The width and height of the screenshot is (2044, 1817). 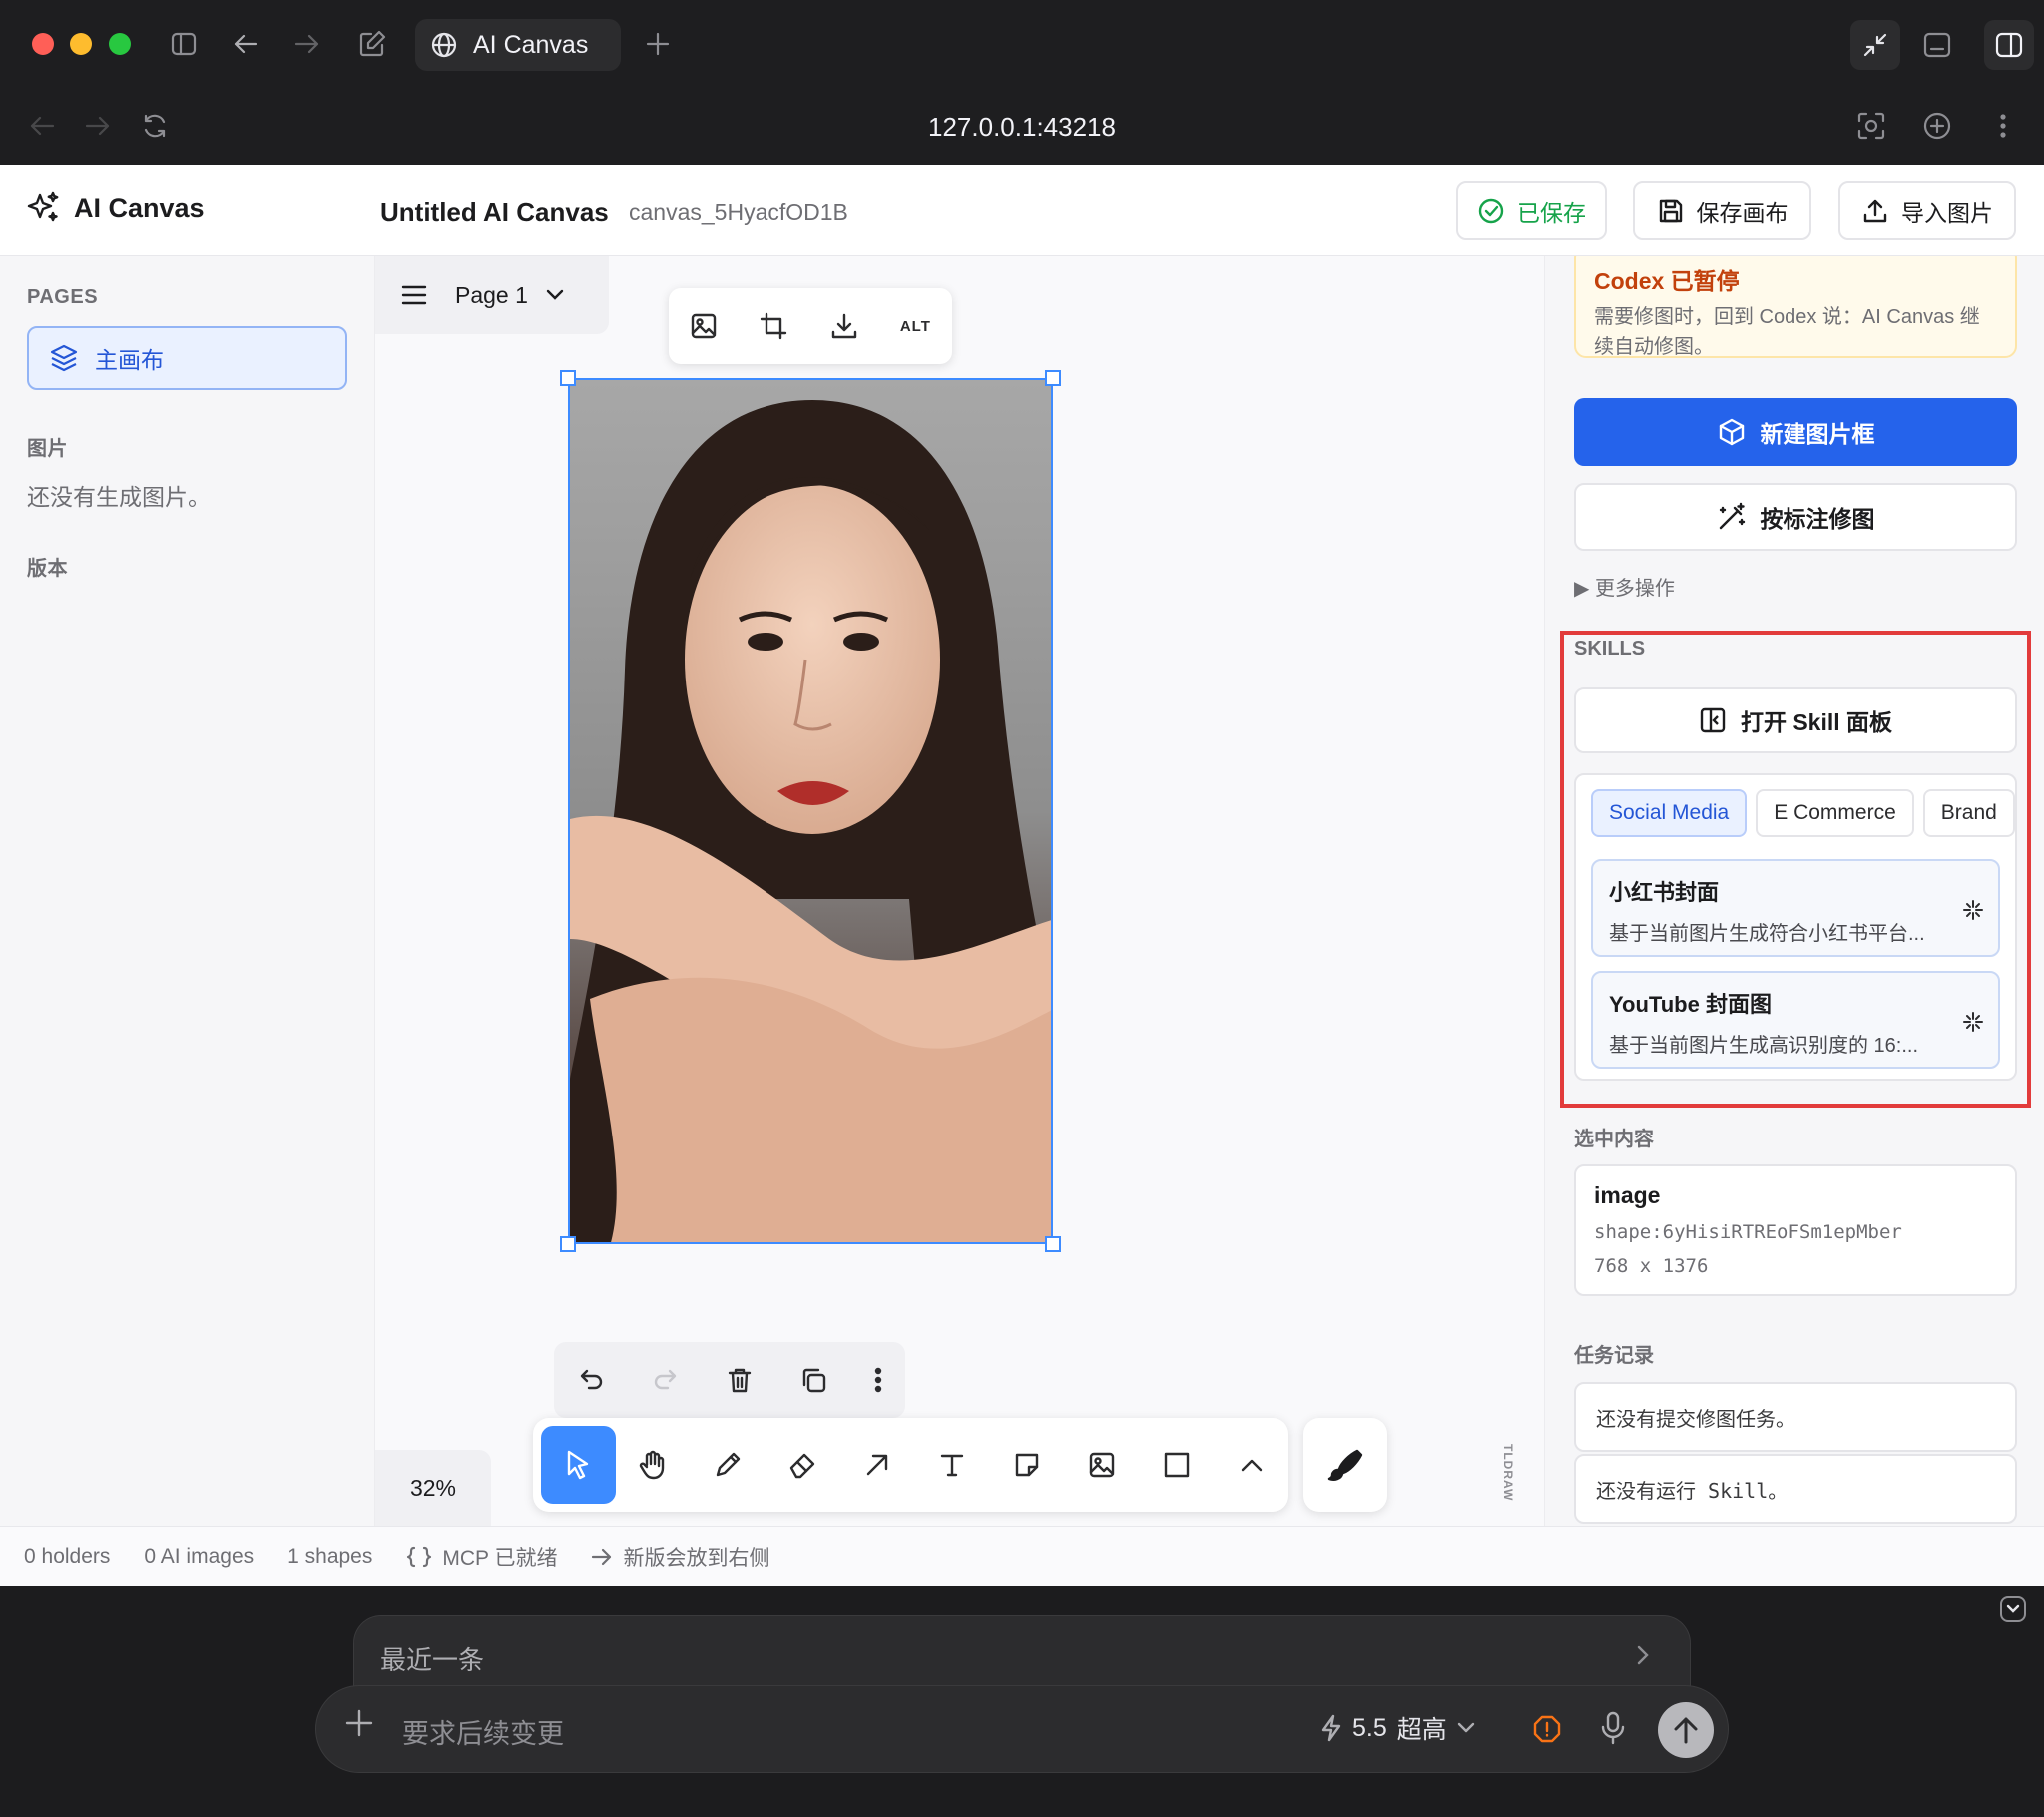 What do you see at coordinates (915, 326) in the screenshot?
I see `alt-text-button: ALT` at bounding box center [915, 326].